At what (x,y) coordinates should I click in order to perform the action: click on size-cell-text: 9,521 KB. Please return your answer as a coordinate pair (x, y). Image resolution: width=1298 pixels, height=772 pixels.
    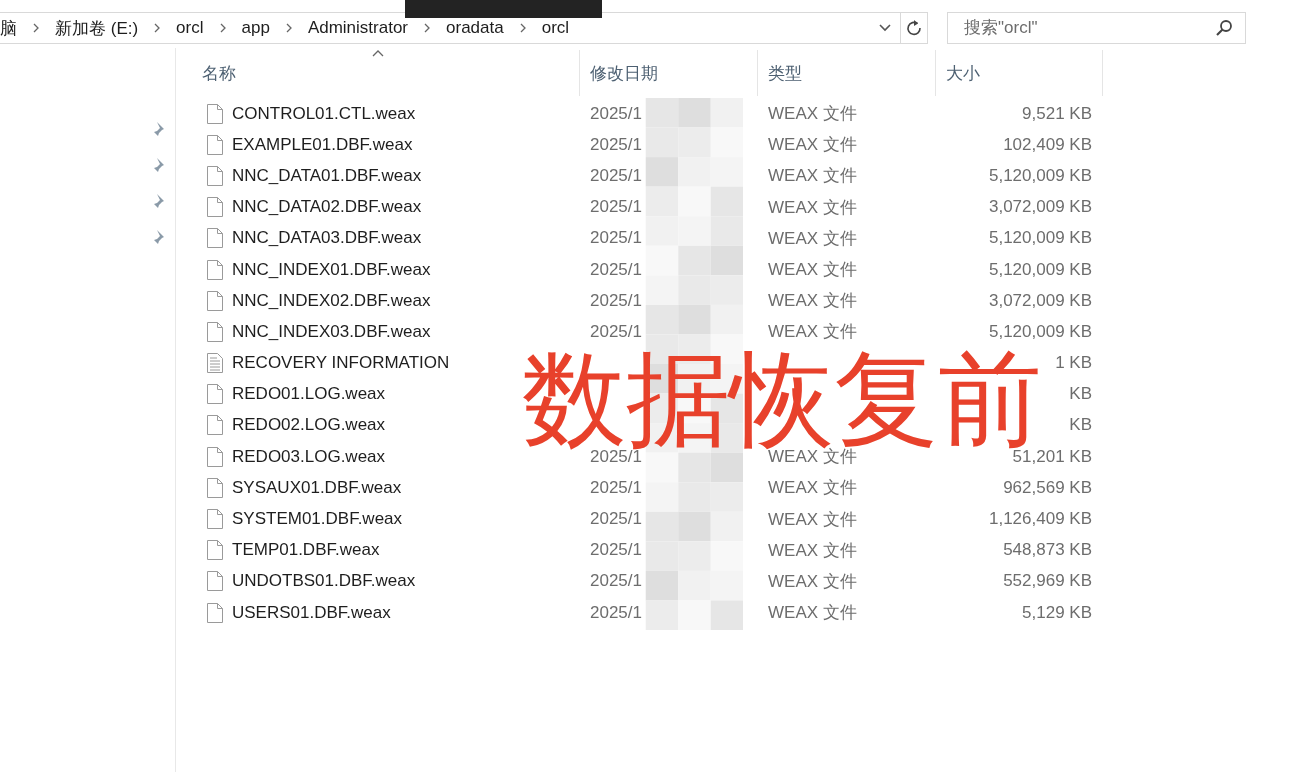
    Looking at the image, I should click on (1056, 113).